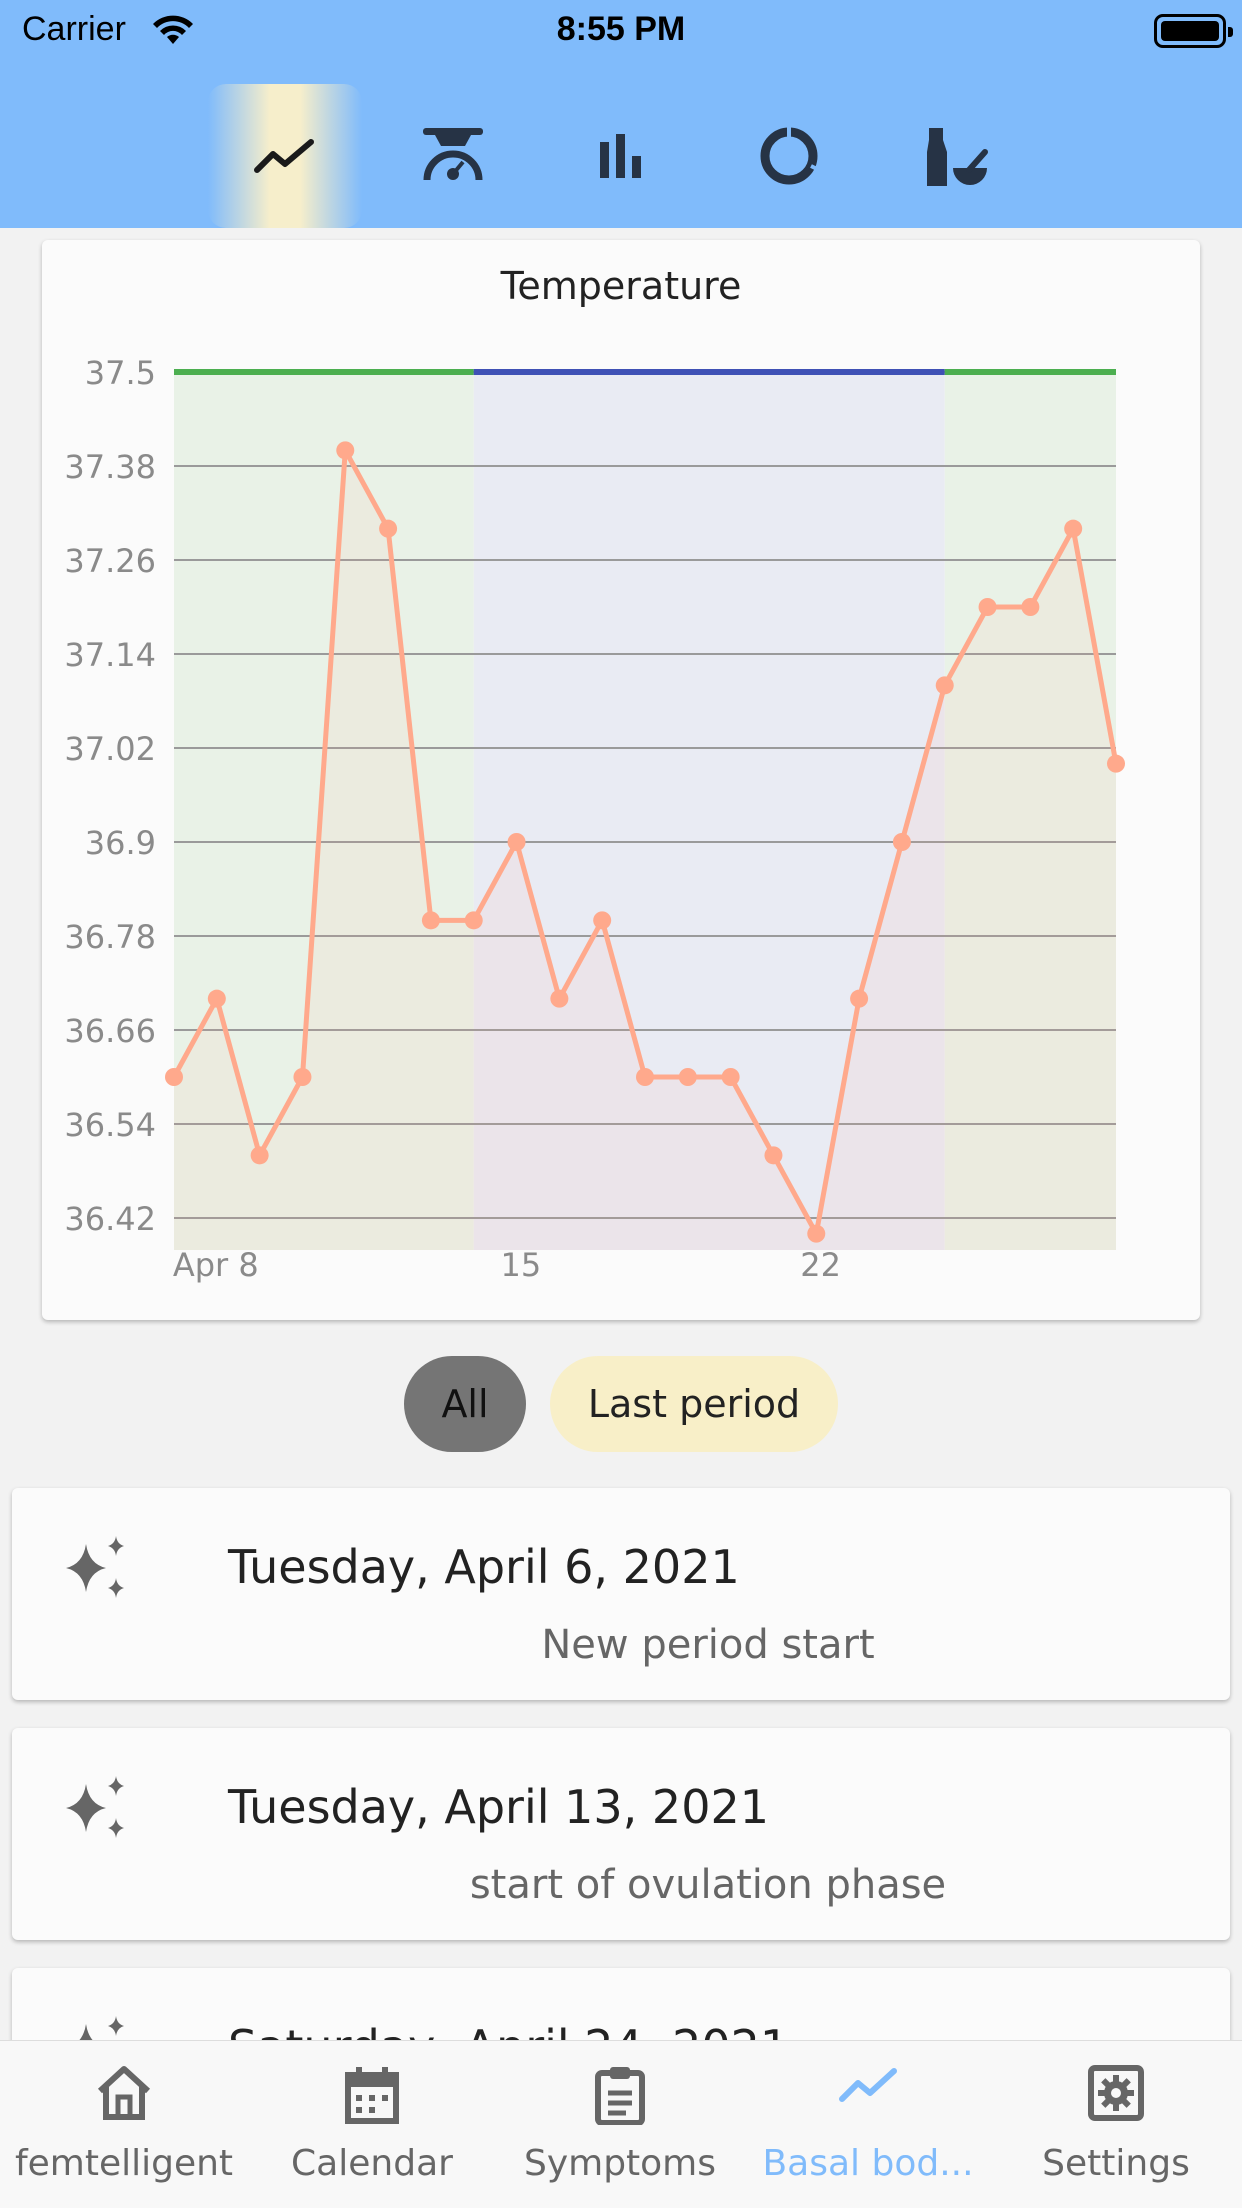 This screenshot has height=2208, width=1242. What do you see at coordinates (620, 2163) in the screenshot?
I see `nav-label: Symptoms` at bounding box center [620, 2163].